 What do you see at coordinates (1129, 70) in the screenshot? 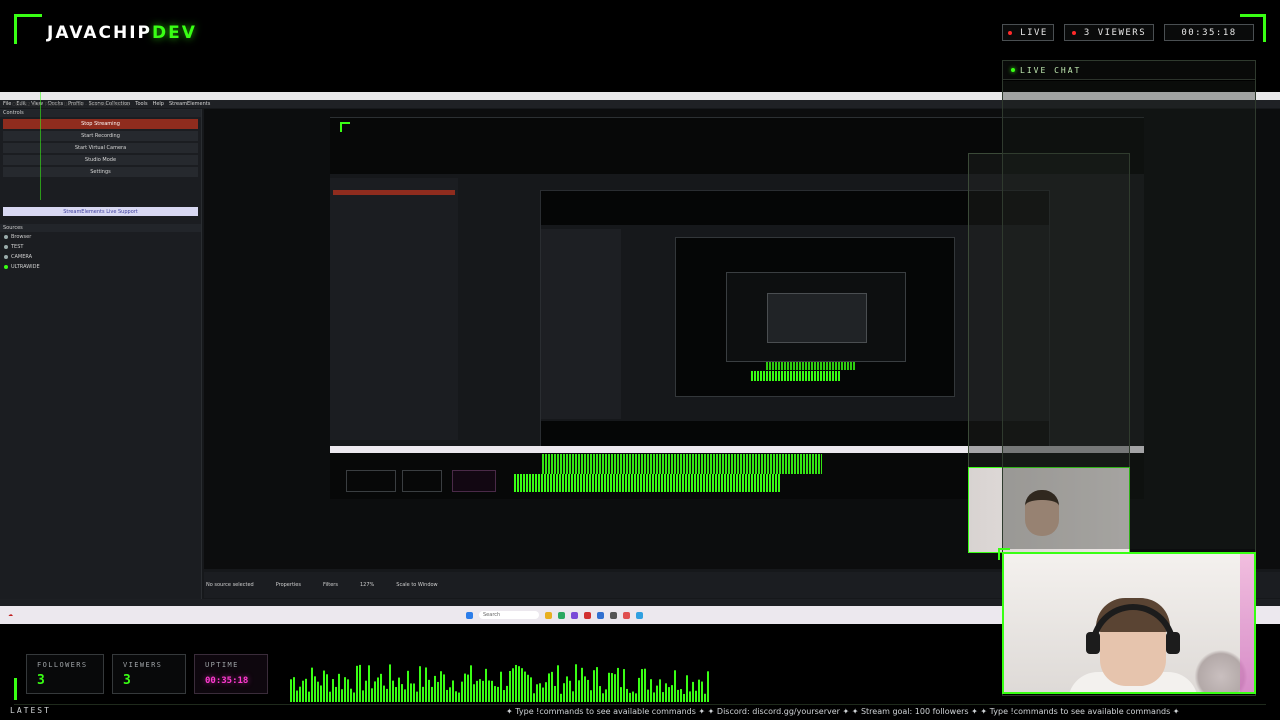
I see `live-chat-header: LIVE CHAT` at bounding box center [1129, 70].